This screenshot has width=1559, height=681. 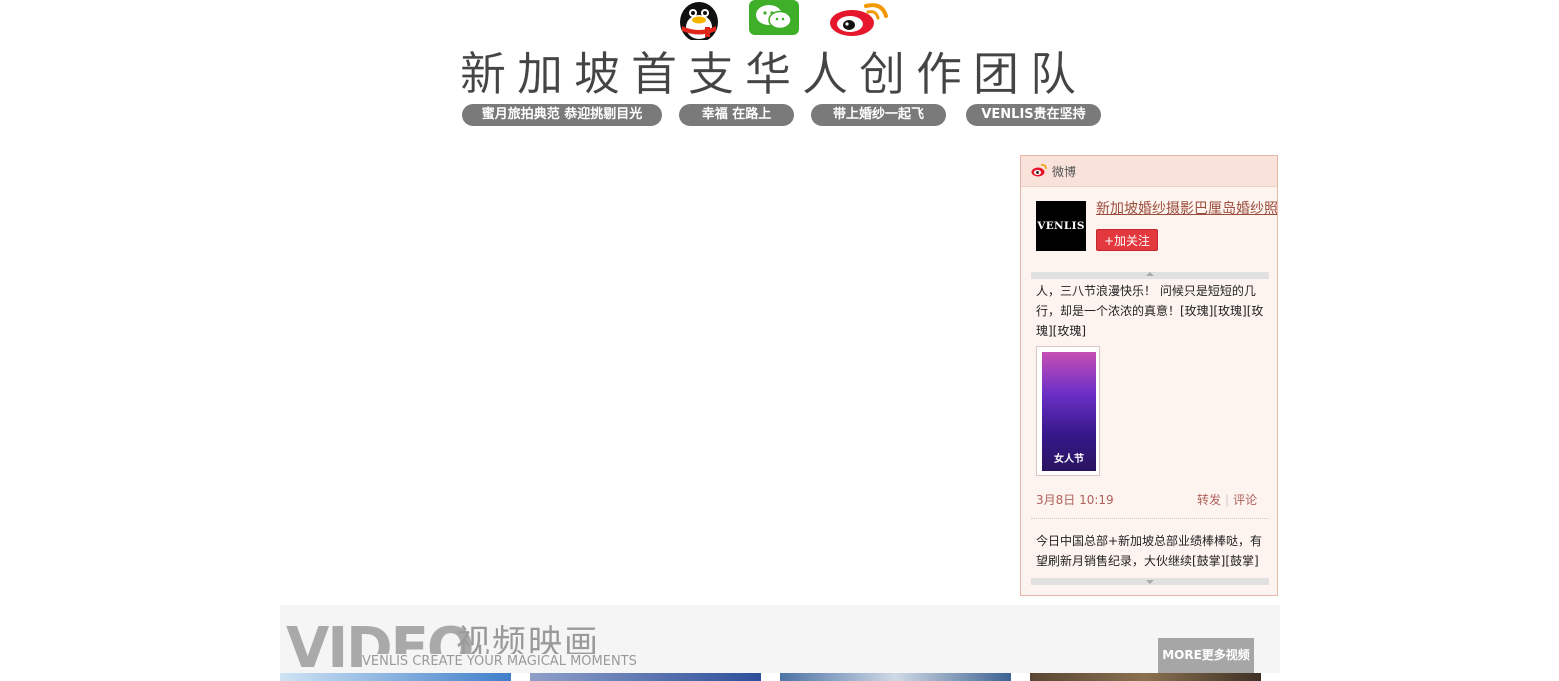 I want to click on video-subtitle: VENLIS CREATE YOUR MAGICAL MOMENTS, so click(x=501, y=662).